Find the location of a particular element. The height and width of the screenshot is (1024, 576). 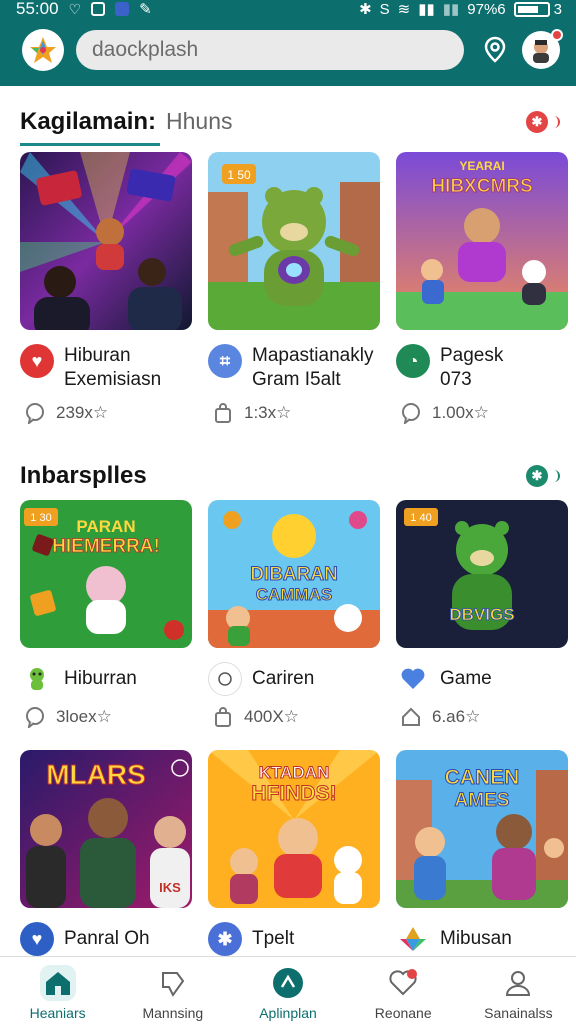

stat-count: 1.00x☆ is located at coordinates (460, 412).